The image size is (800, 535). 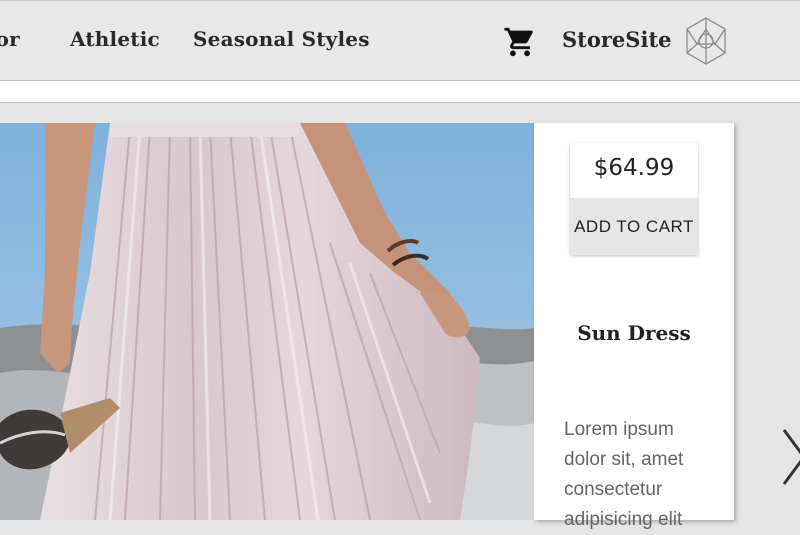 I want to click on geometric-logo-icon, so click(x=706, y=41).